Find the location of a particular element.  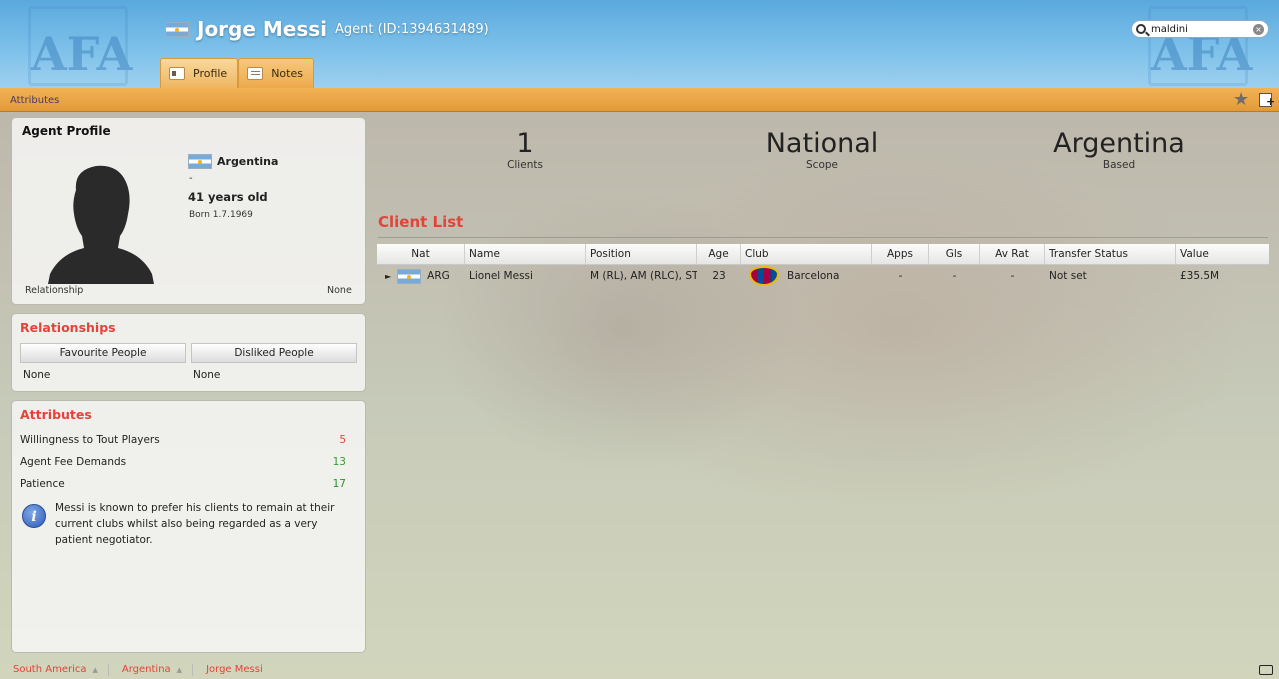

attribute-name: Patience is located at coordinates (42, 484).